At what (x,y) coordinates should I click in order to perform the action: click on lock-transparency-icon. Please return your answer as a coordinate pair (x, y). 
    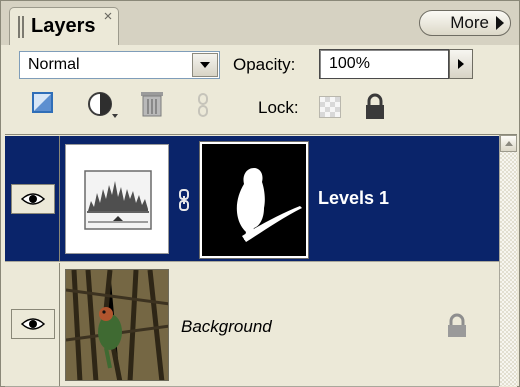
    Looking at the image, I should click on (330, 107).